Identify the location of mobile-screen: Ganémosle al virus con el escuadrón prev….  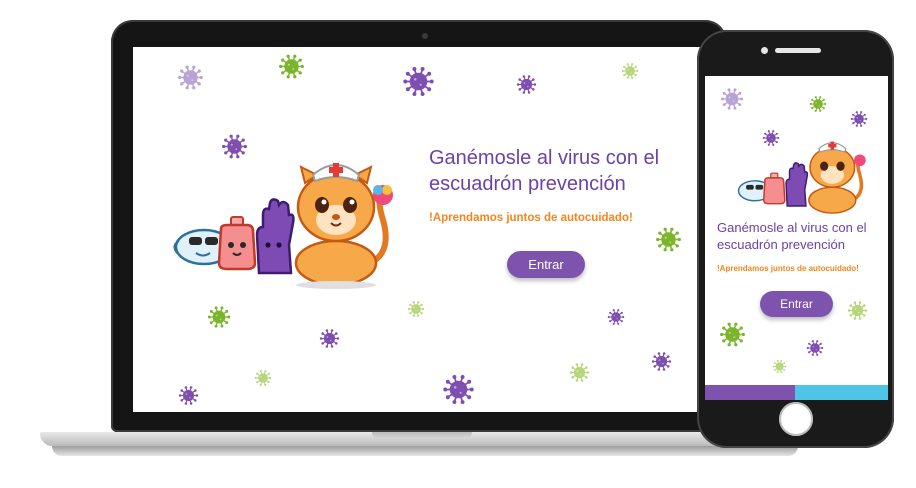
(796, 238).